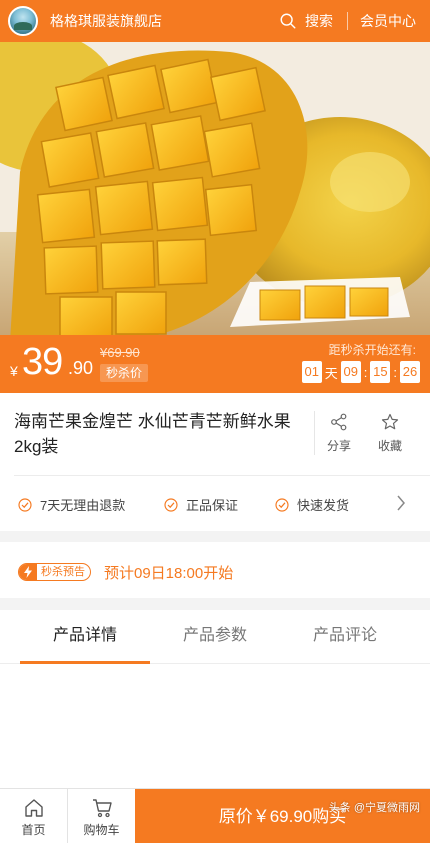  I want to click on countdown-hours: 09, so click(350, 372).